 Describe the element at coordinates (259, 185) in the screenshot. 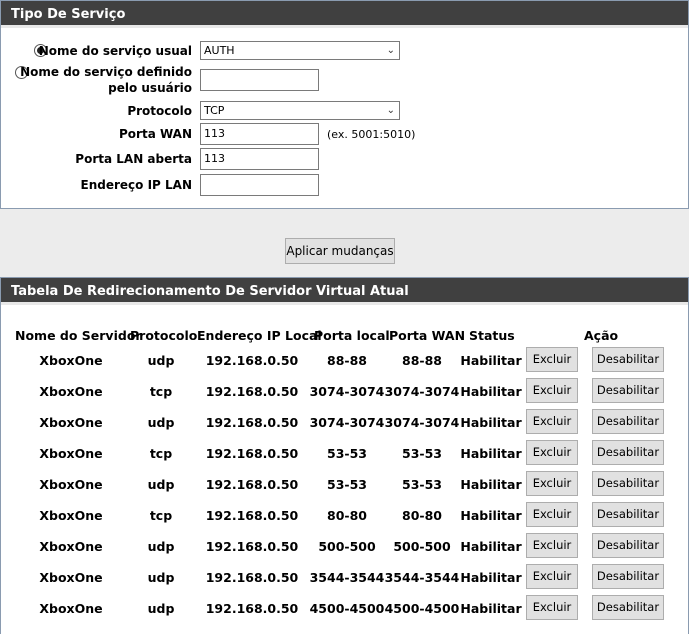

I see `lan-ip-input` at that location.